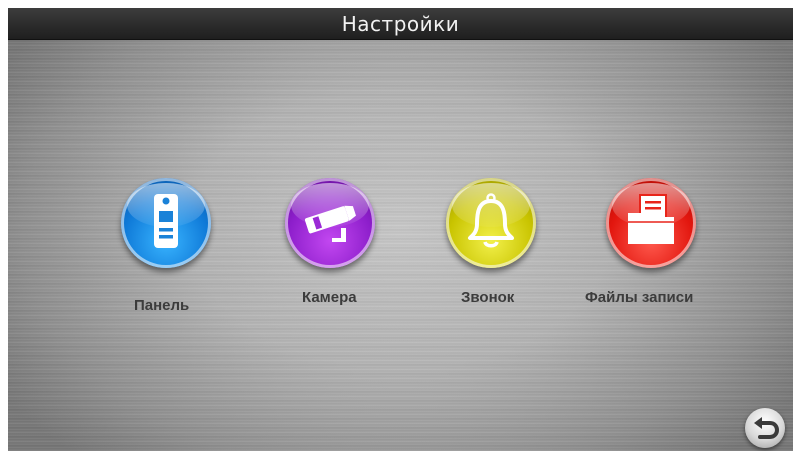 This screenshot has height=459, width=801. Describe the element at coordinates (491, 220) in the screenshot. I see `bell-icon` at that location.